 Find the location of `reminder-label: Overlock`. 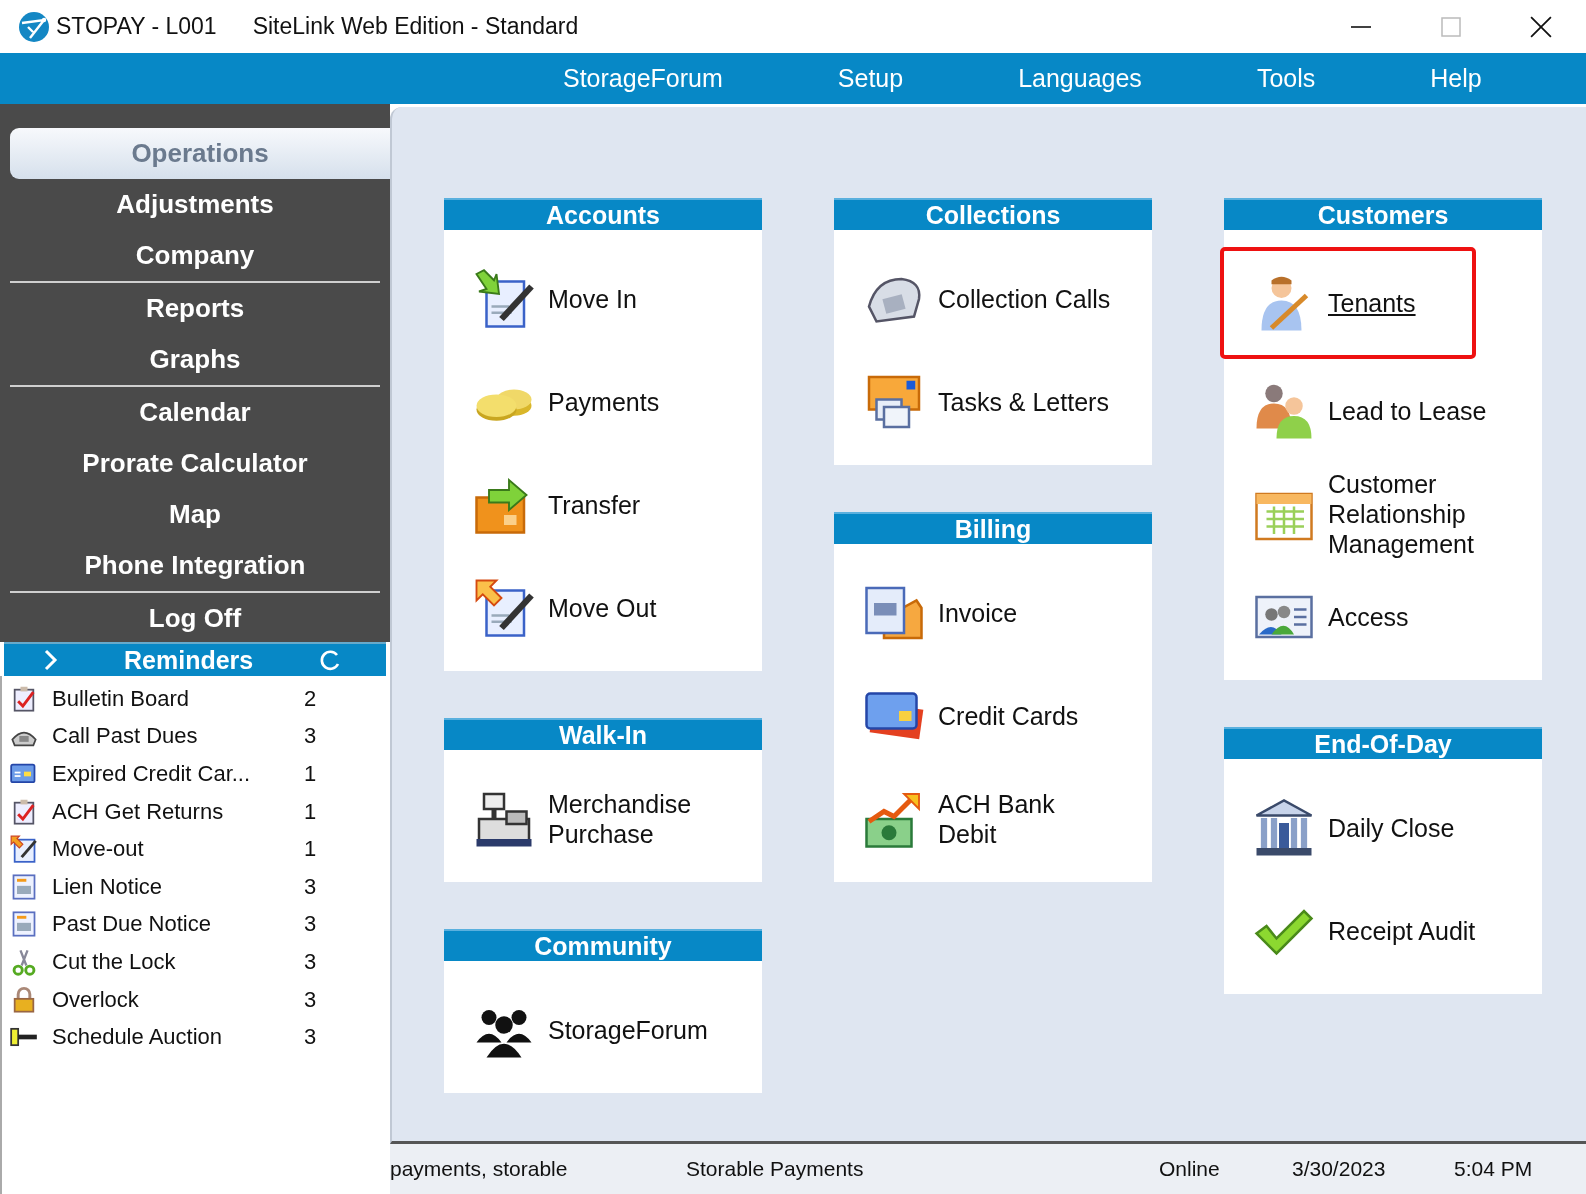

reminder-label: Overlock is located at coordinates (178, 999).